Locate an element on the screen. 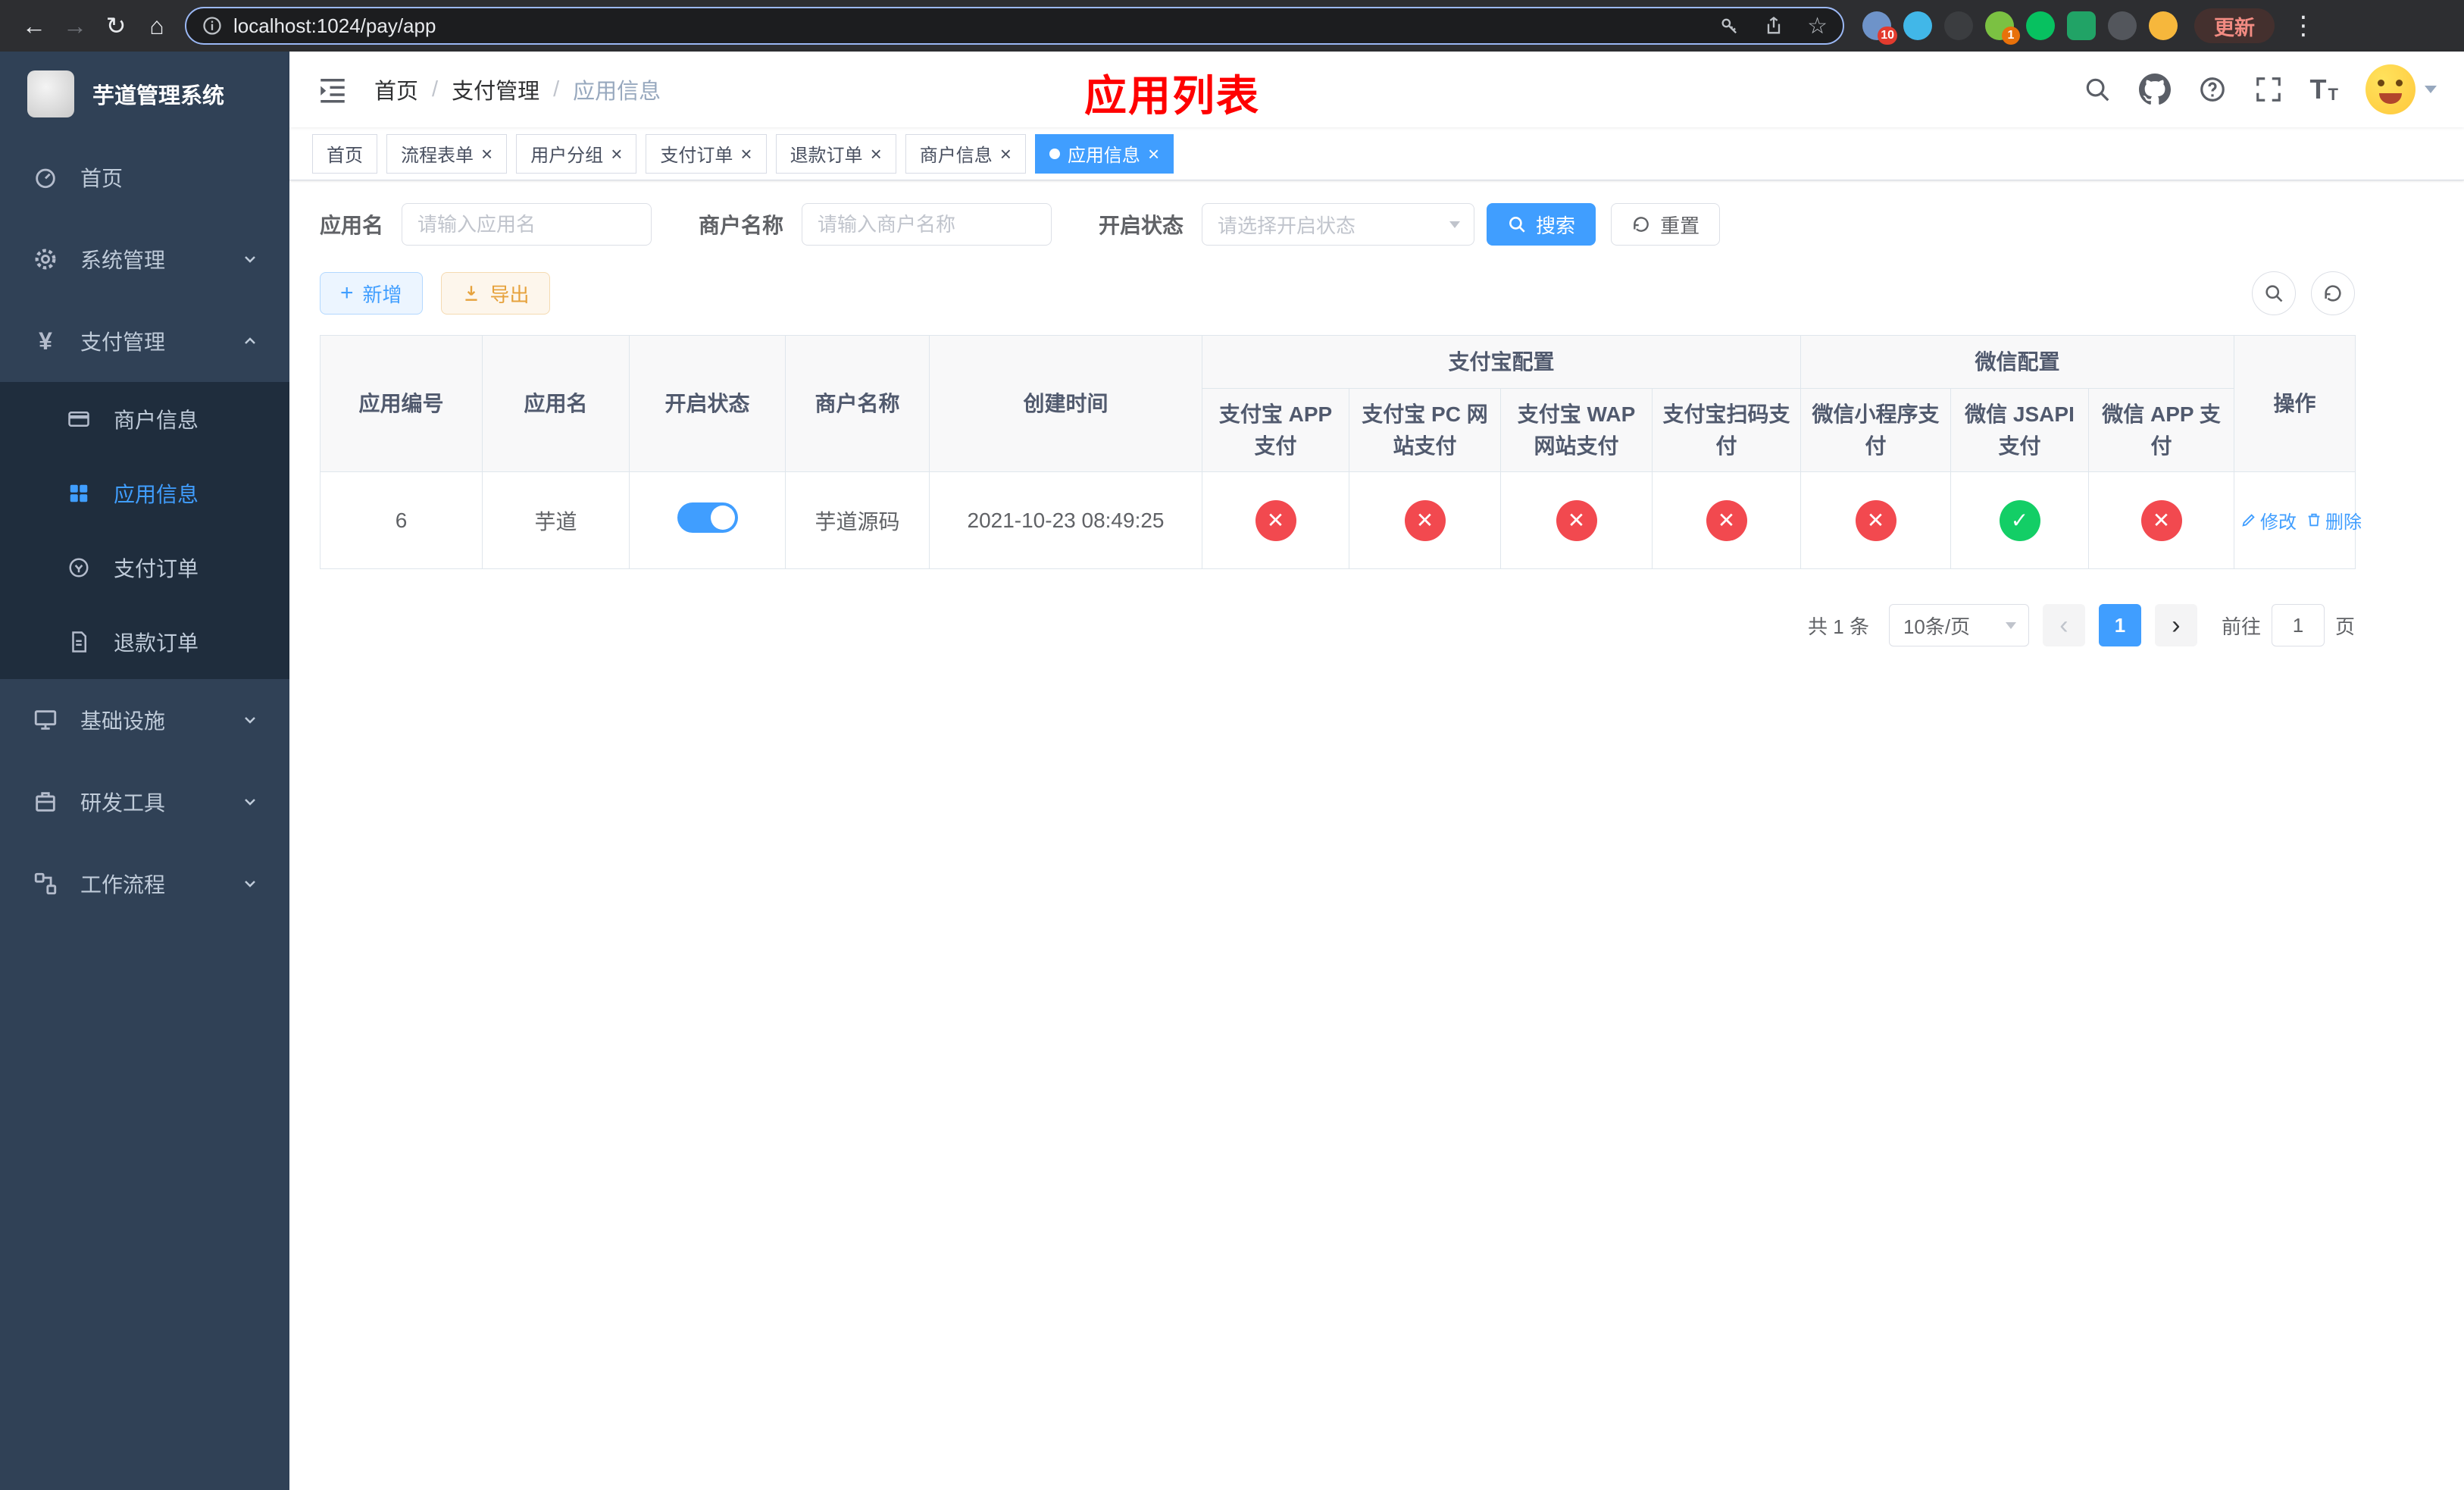 The image size is (2464, 1490). sidebar-item-infrastructure: 基础设施 is located at coordinates (144, 720).